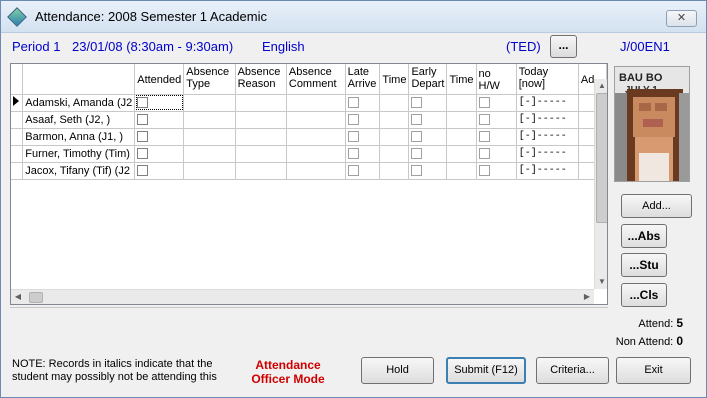 The width and height of the screenshot is (707, 398). Describe the element at coordinates (547, 79) in the screenshot. I see `column-header-today: Today [now]` at that location.